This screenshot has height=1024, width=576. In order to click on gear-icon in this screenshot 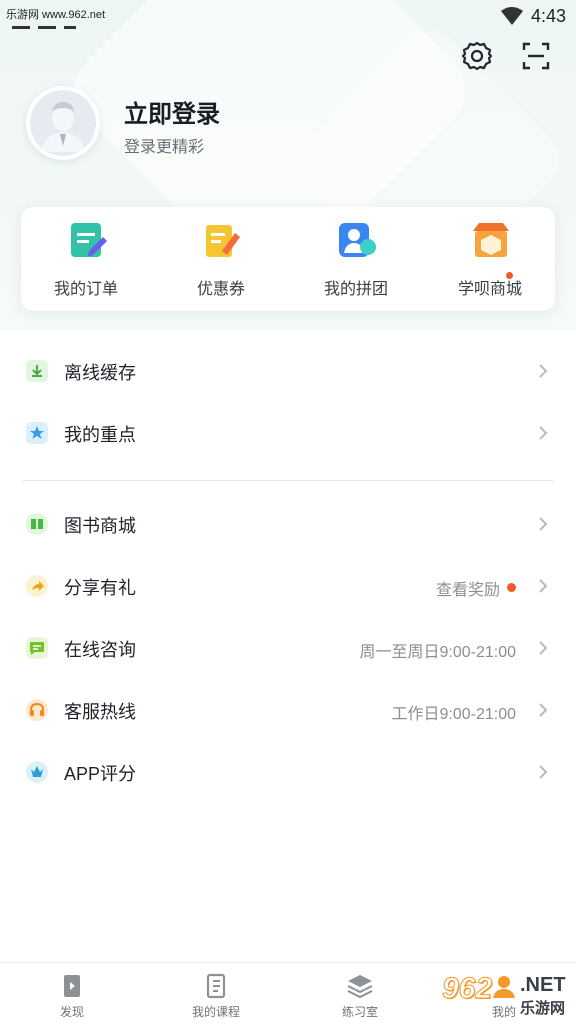, I will do `click(477, 56)`.